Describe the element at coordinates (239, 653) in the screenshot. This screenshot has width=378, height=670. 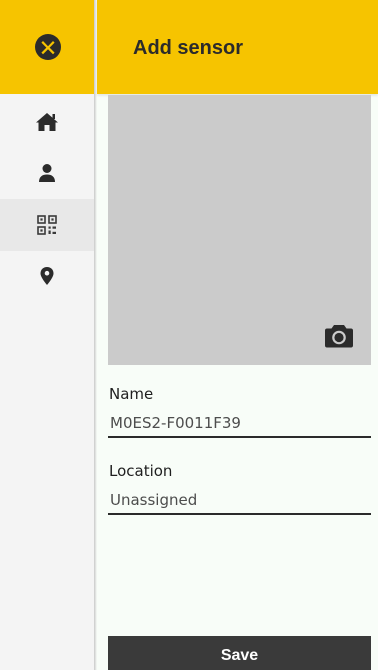
I see `save-button: Save` at that location.